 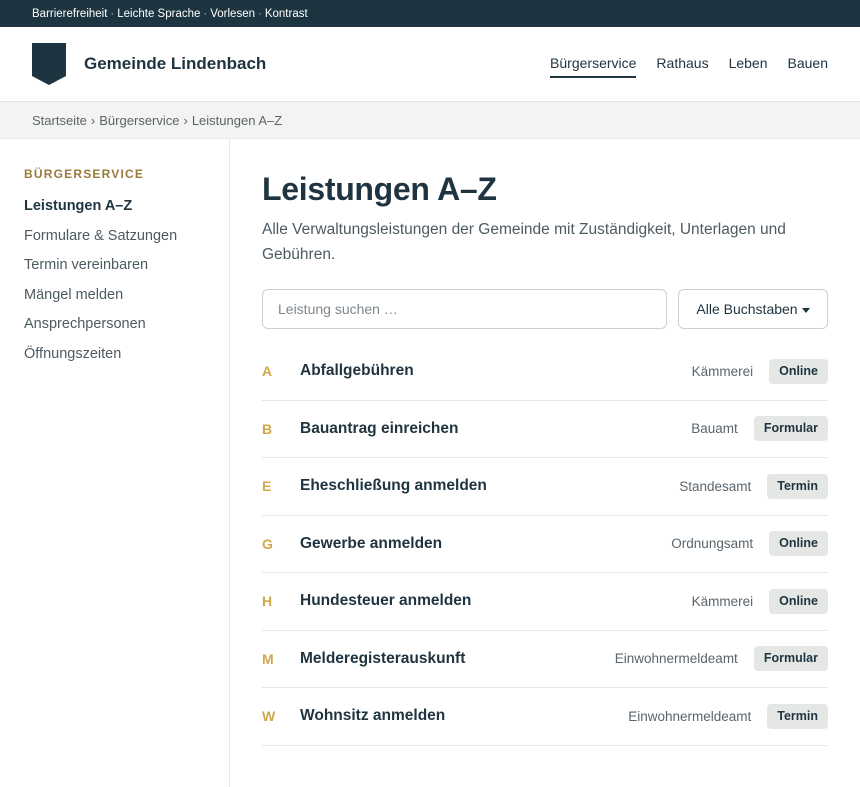 I want to click on service-row: G Gewerbe anmelden Ordnungsamt Online, so click(x=545, y=544).